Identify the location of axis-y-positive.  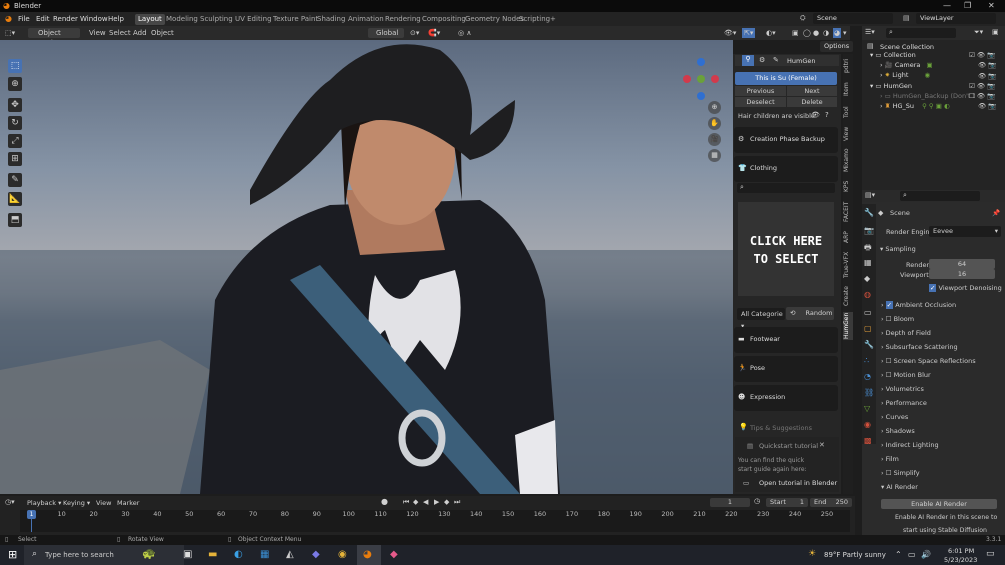
(701, 79).